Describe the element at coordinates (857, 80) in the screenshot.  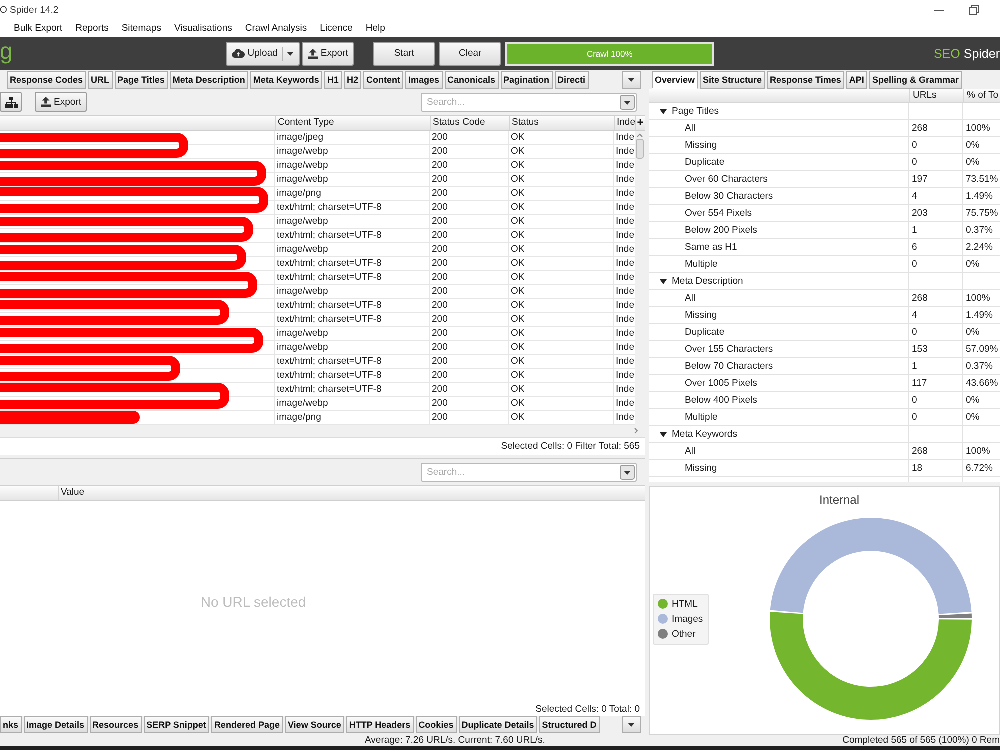
I see `tab: API` at that location.